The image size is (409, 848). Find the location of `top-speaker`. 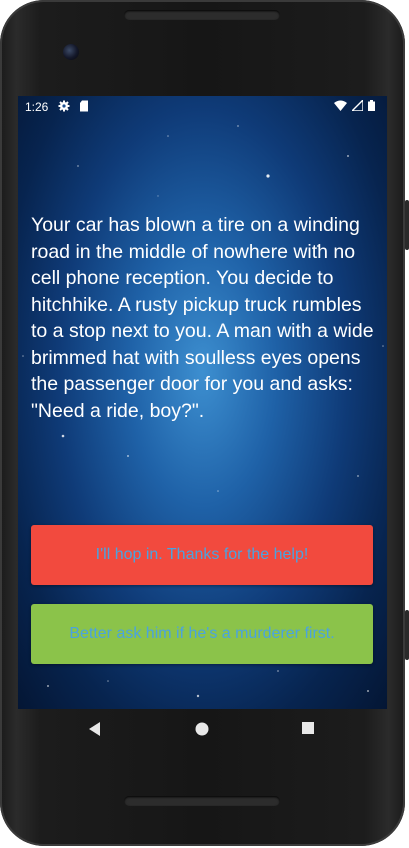

top-speaker is located at coordinates (202, 15).